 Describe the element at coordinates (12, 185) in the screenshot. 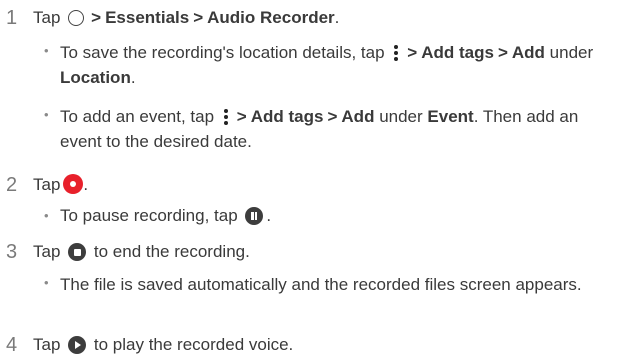

I see `step-number: 2` at that location.